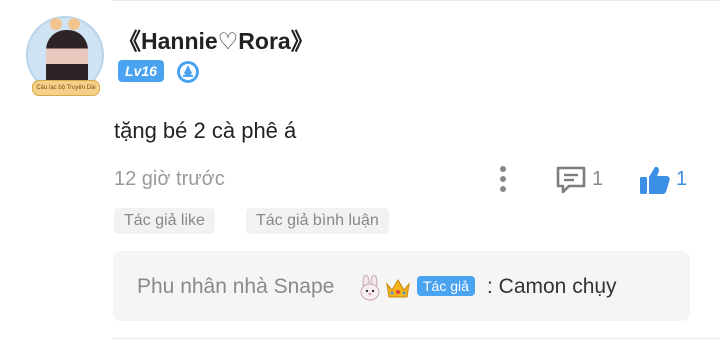 Image resolution: width=720 pixels, height=340 pixels. I want to click on thumbs-up-icon, so click(655, 180).